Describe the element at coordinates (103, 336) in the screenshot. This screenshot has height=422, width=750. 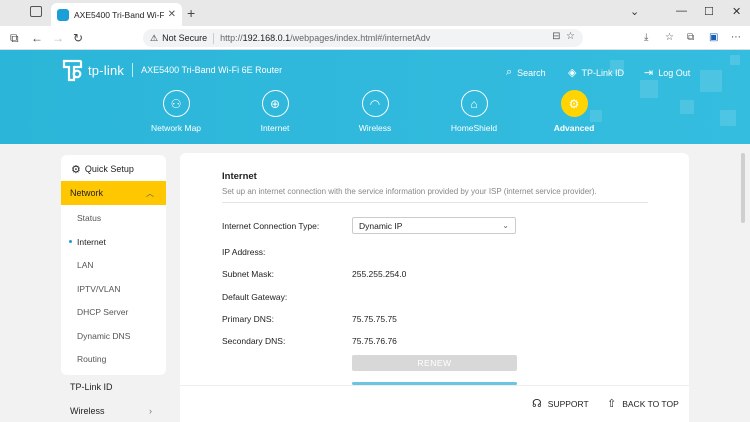
I see `sidebar-item-dynamic-dns: Dynamic DNS` at that location.